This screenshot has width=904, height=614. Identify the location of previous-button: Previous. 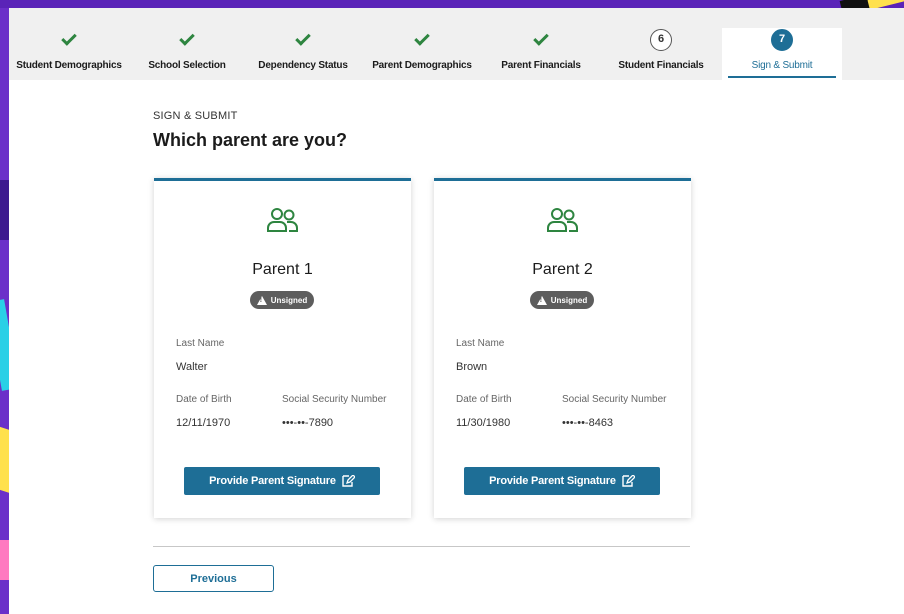
(213, 578).